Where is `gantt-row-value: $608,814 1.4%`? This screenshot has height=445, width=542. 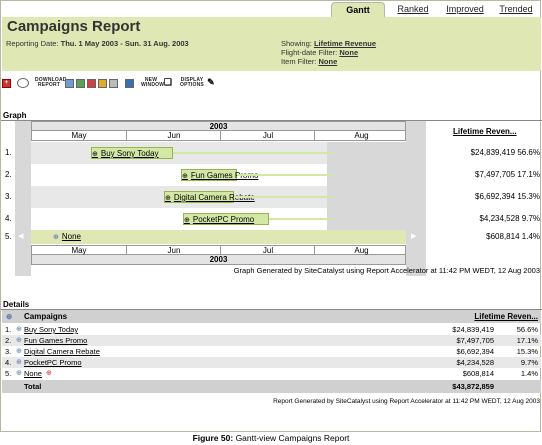 gantt-row-value: $608,814 1.4% is located at coordinates (513, 236).